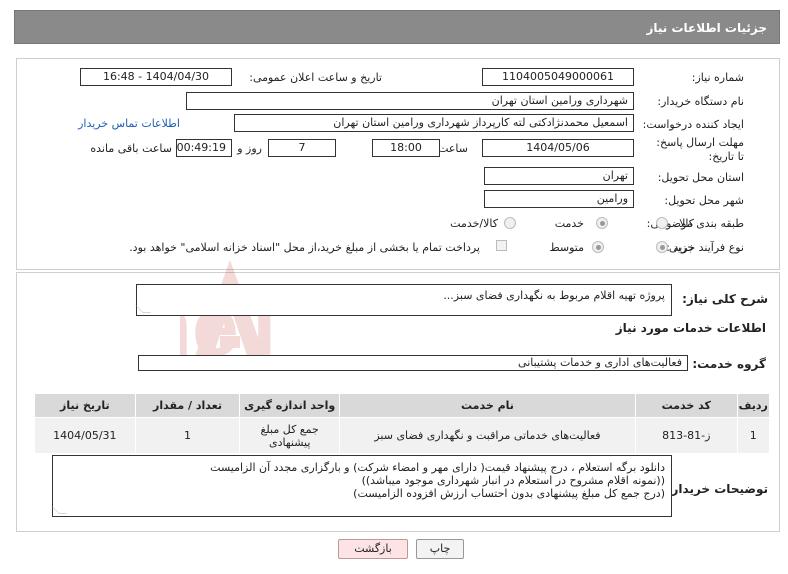 This screenshot has height=574, width=788. What do you see at coordinates (410, 101) in the screenshot?
I see `buyer-org-field: شهرداری ورامین استان تهران` at bounding box center [410, 101].